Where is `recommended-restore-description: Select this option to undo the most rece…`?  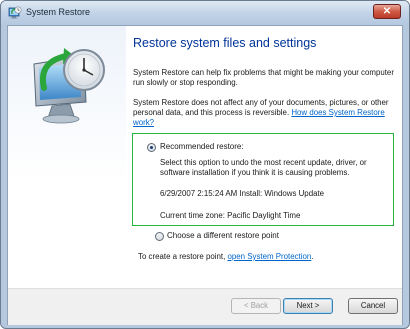
recommended-restore-description: Select this option to undo the most rece… is located at coordinates (263, 167).